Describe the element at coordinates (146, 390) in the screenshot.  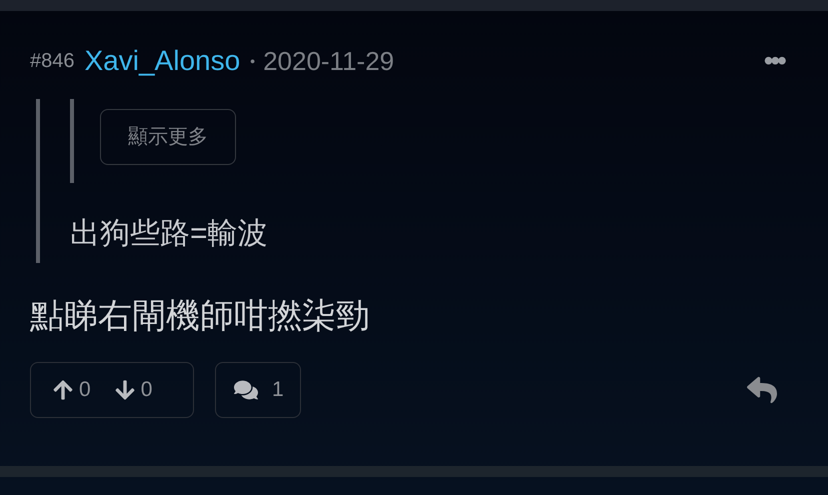
I see `downvote-count: 0` at that location.